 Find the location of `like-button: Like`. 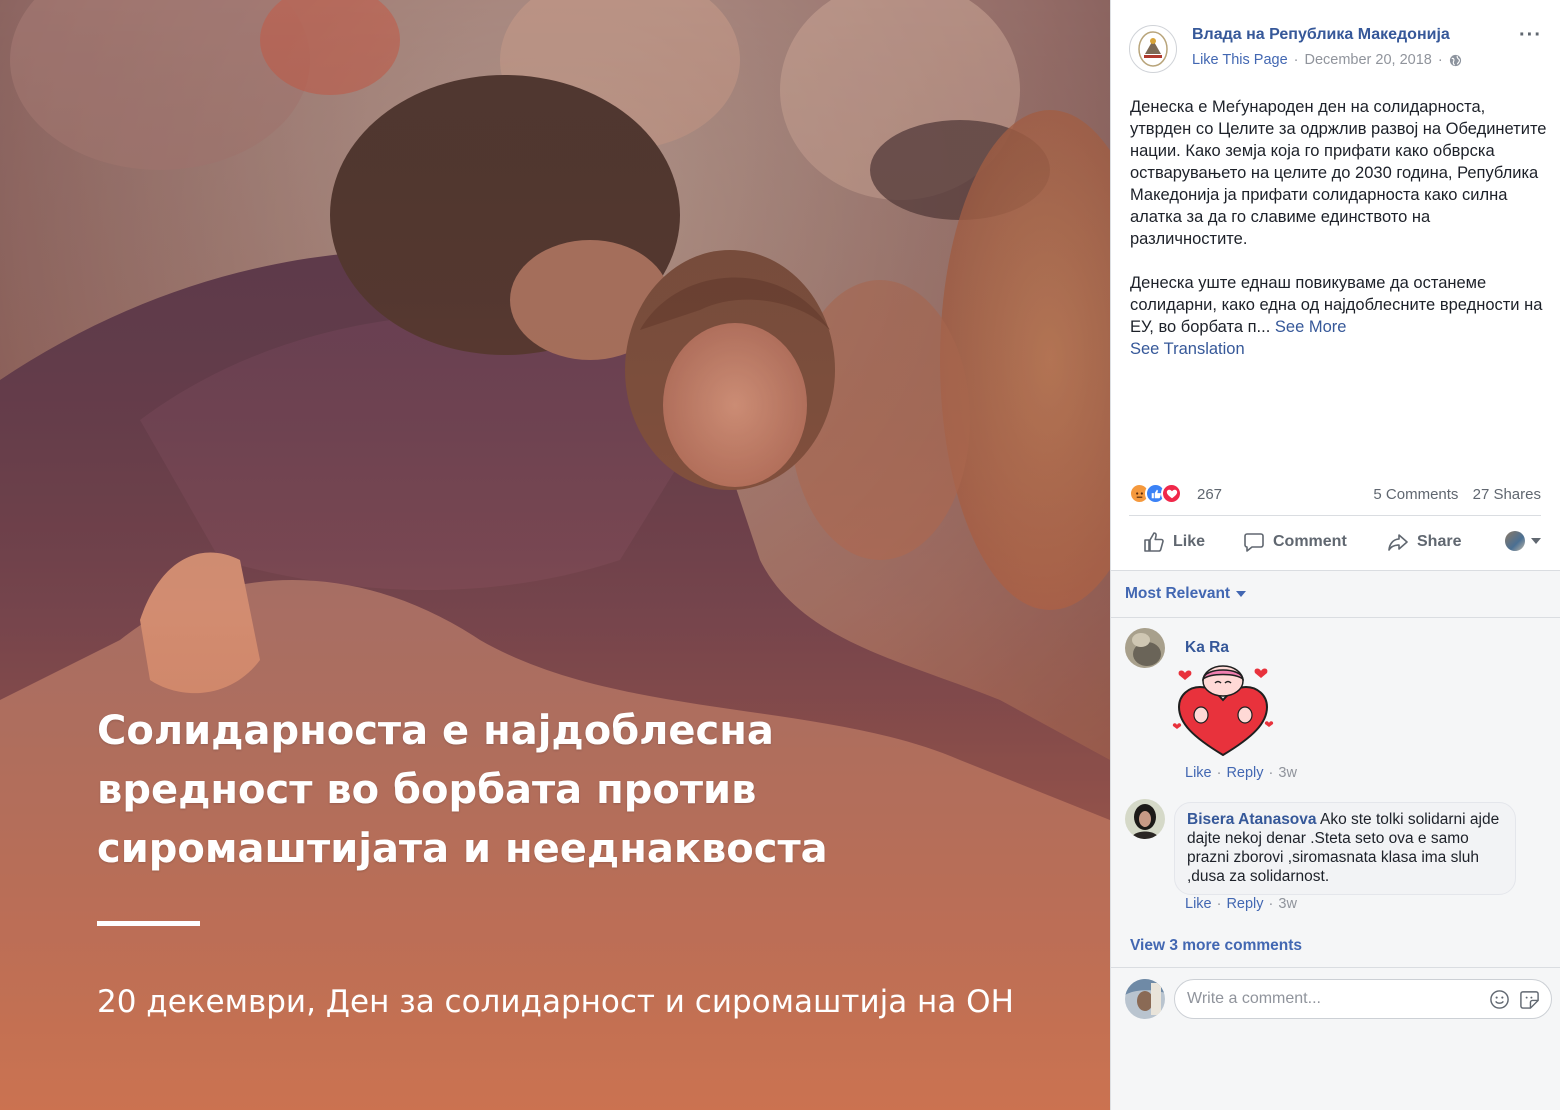

like-button: Like is located at coordinates (1174, 542).